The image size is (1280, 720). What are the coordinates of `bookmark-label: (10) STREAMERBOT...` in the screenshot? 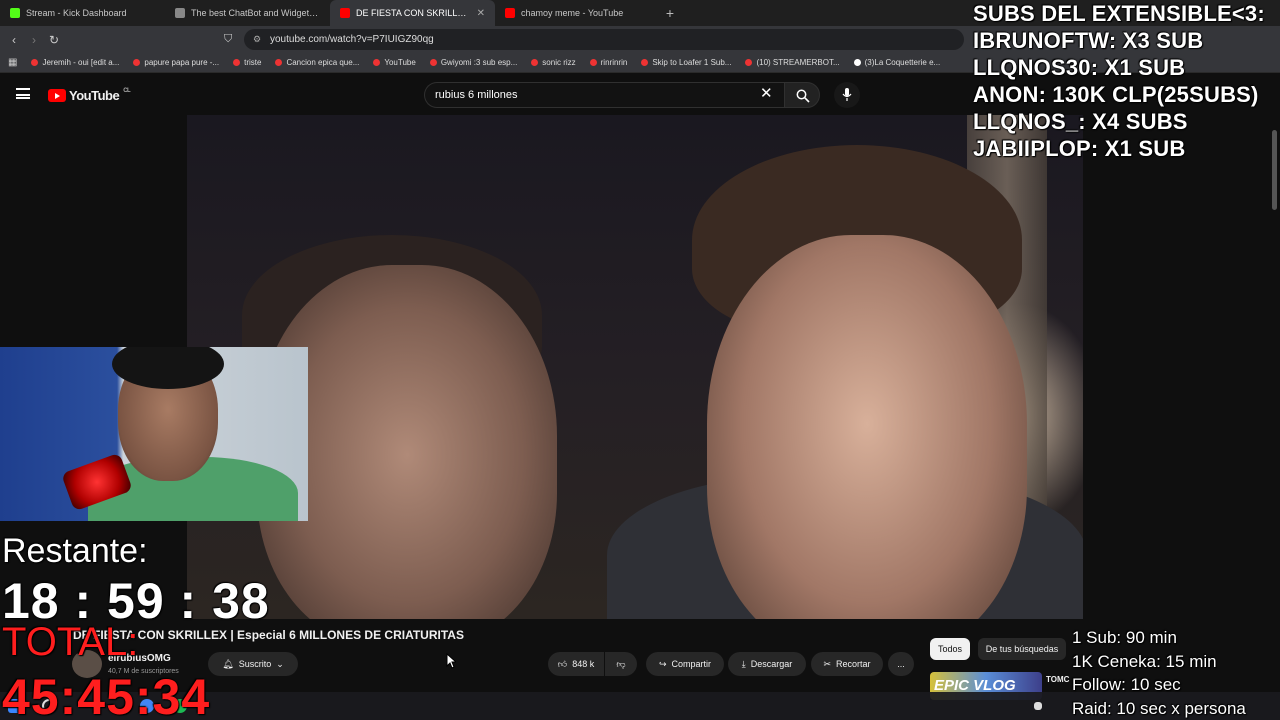 It's located at (798, 62).